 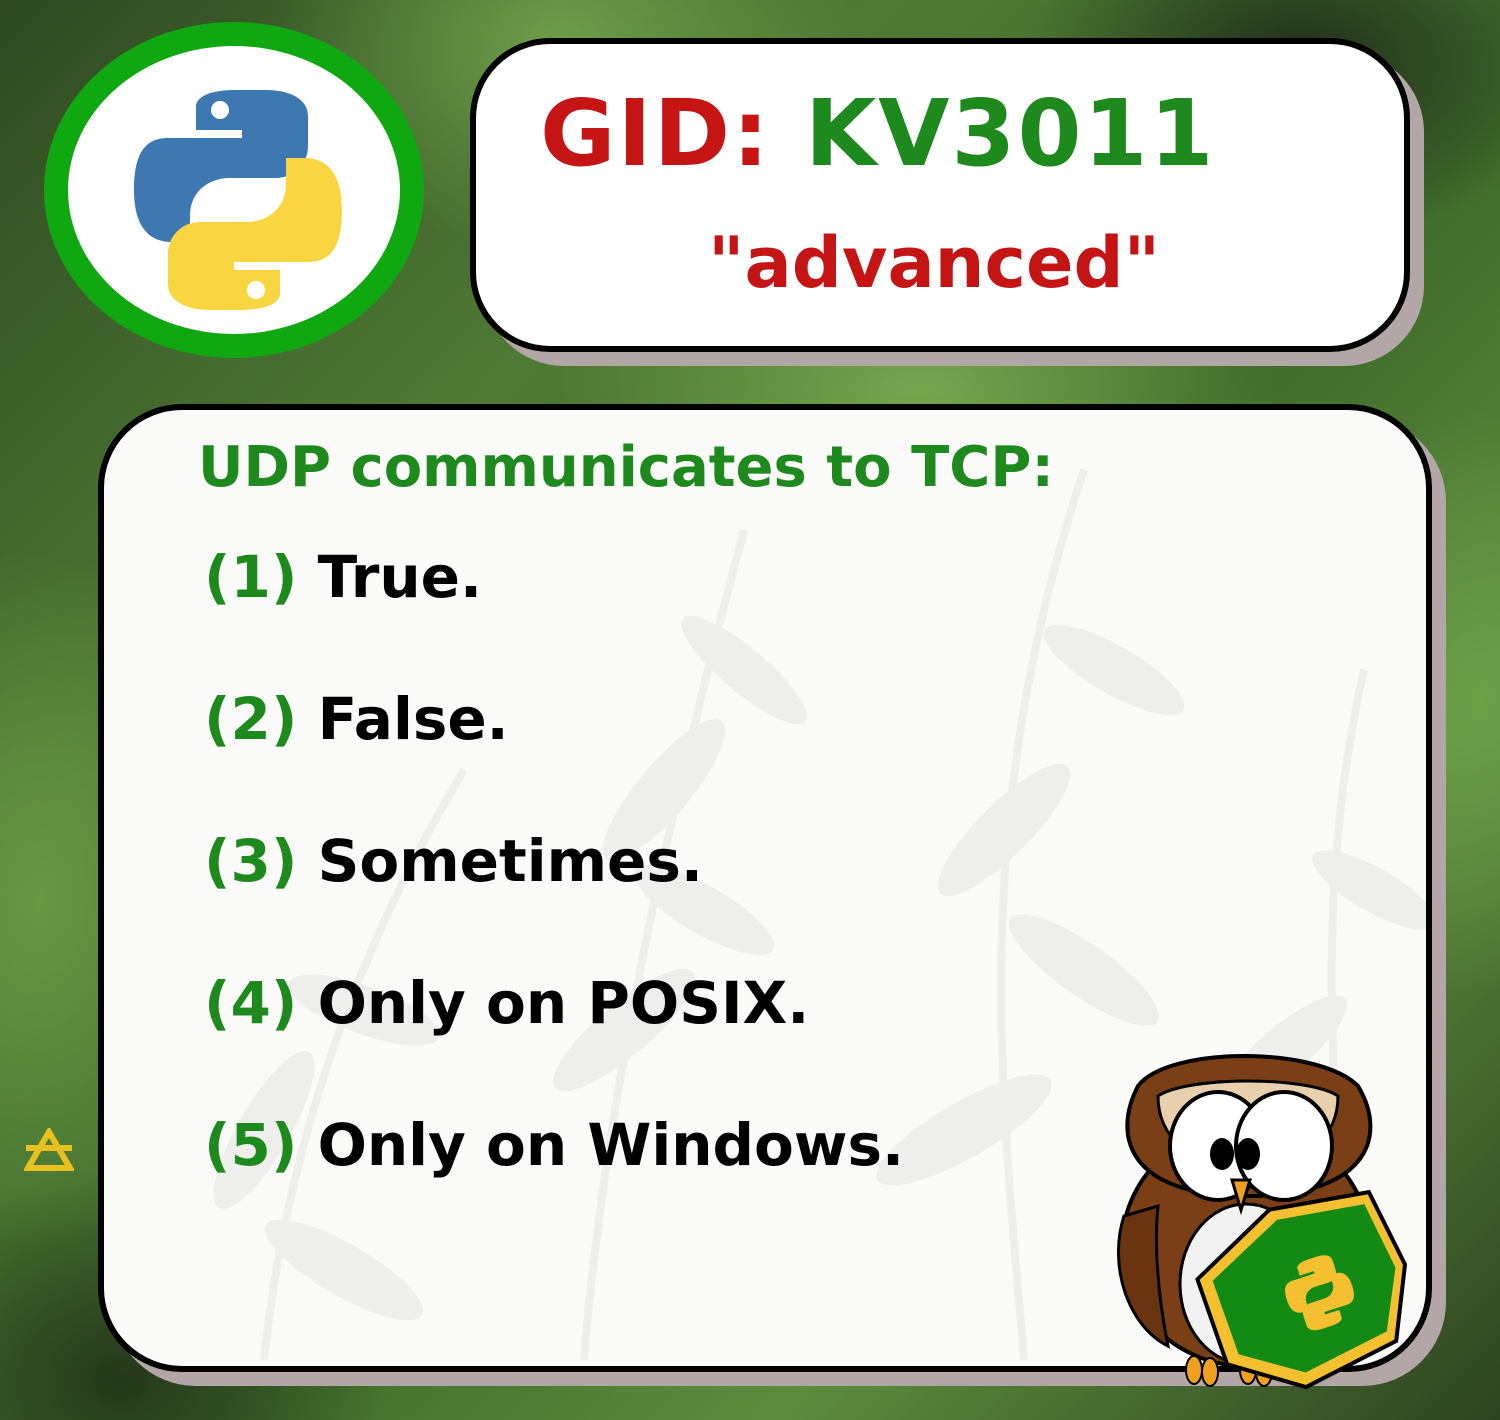 I want to click on answer-option-1: (1) True., so click(x=554, y=619).